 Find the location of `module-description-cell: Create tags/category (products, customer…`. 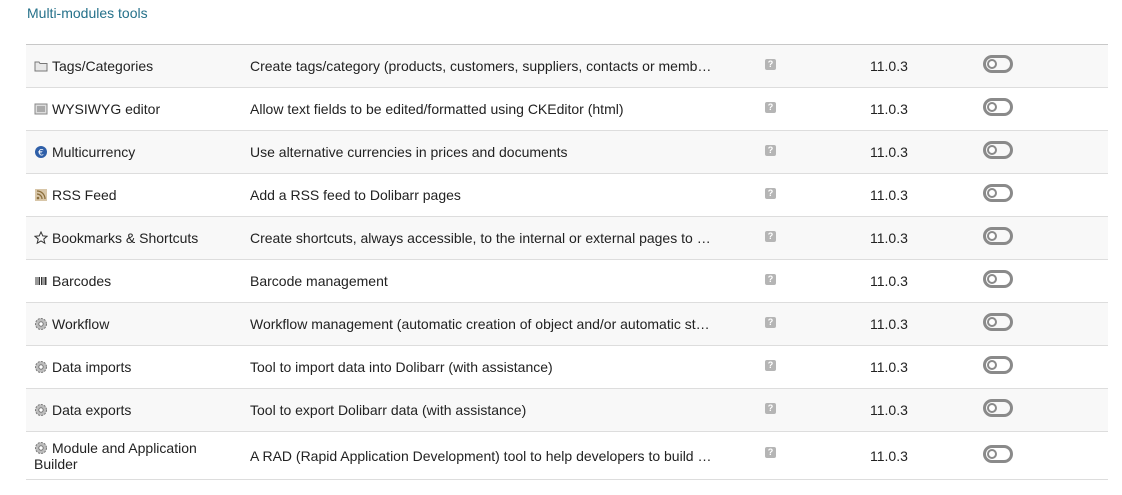

module-description-cell: Create tags/category (products, customer… is located at coordinates (485, 66).